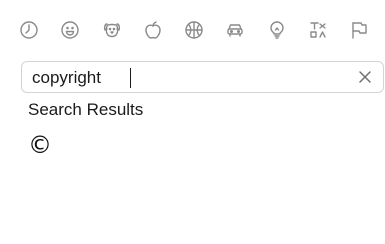  I want to click on car-icon, so click(235, 30).